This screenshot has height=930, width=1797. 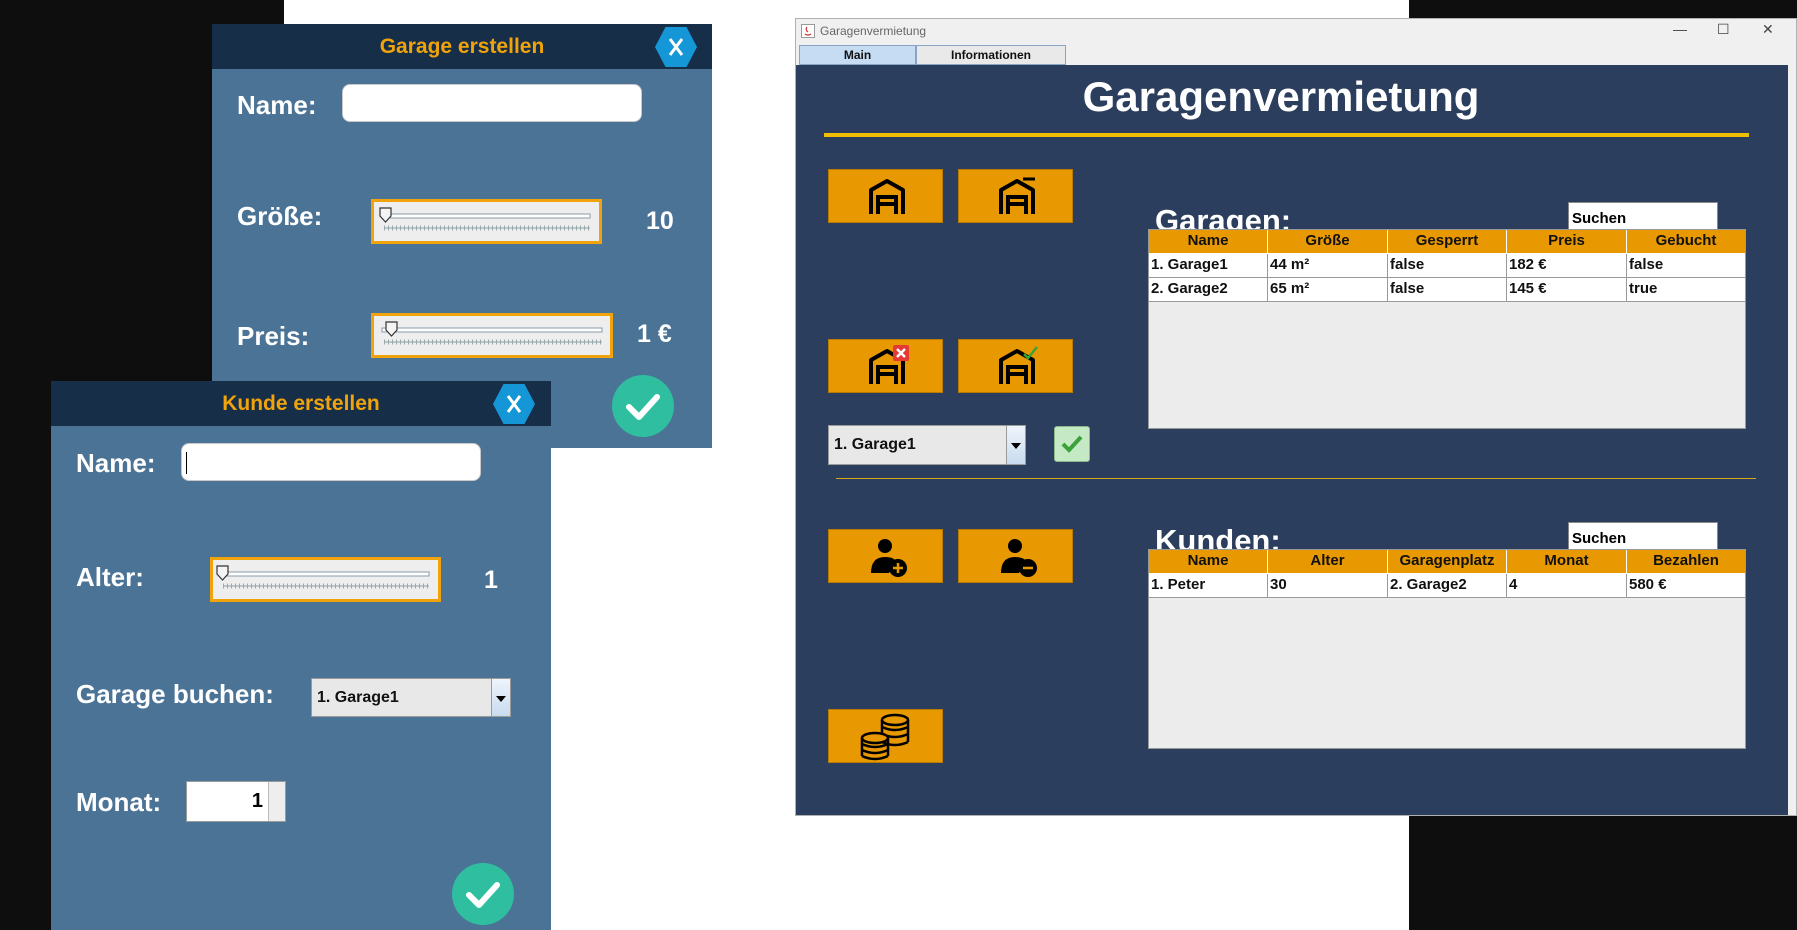 What do you see at coordinates (1567, 290) in the screenshot?
I see `table-cell: 145 €` at bounding box center [1567, 290].